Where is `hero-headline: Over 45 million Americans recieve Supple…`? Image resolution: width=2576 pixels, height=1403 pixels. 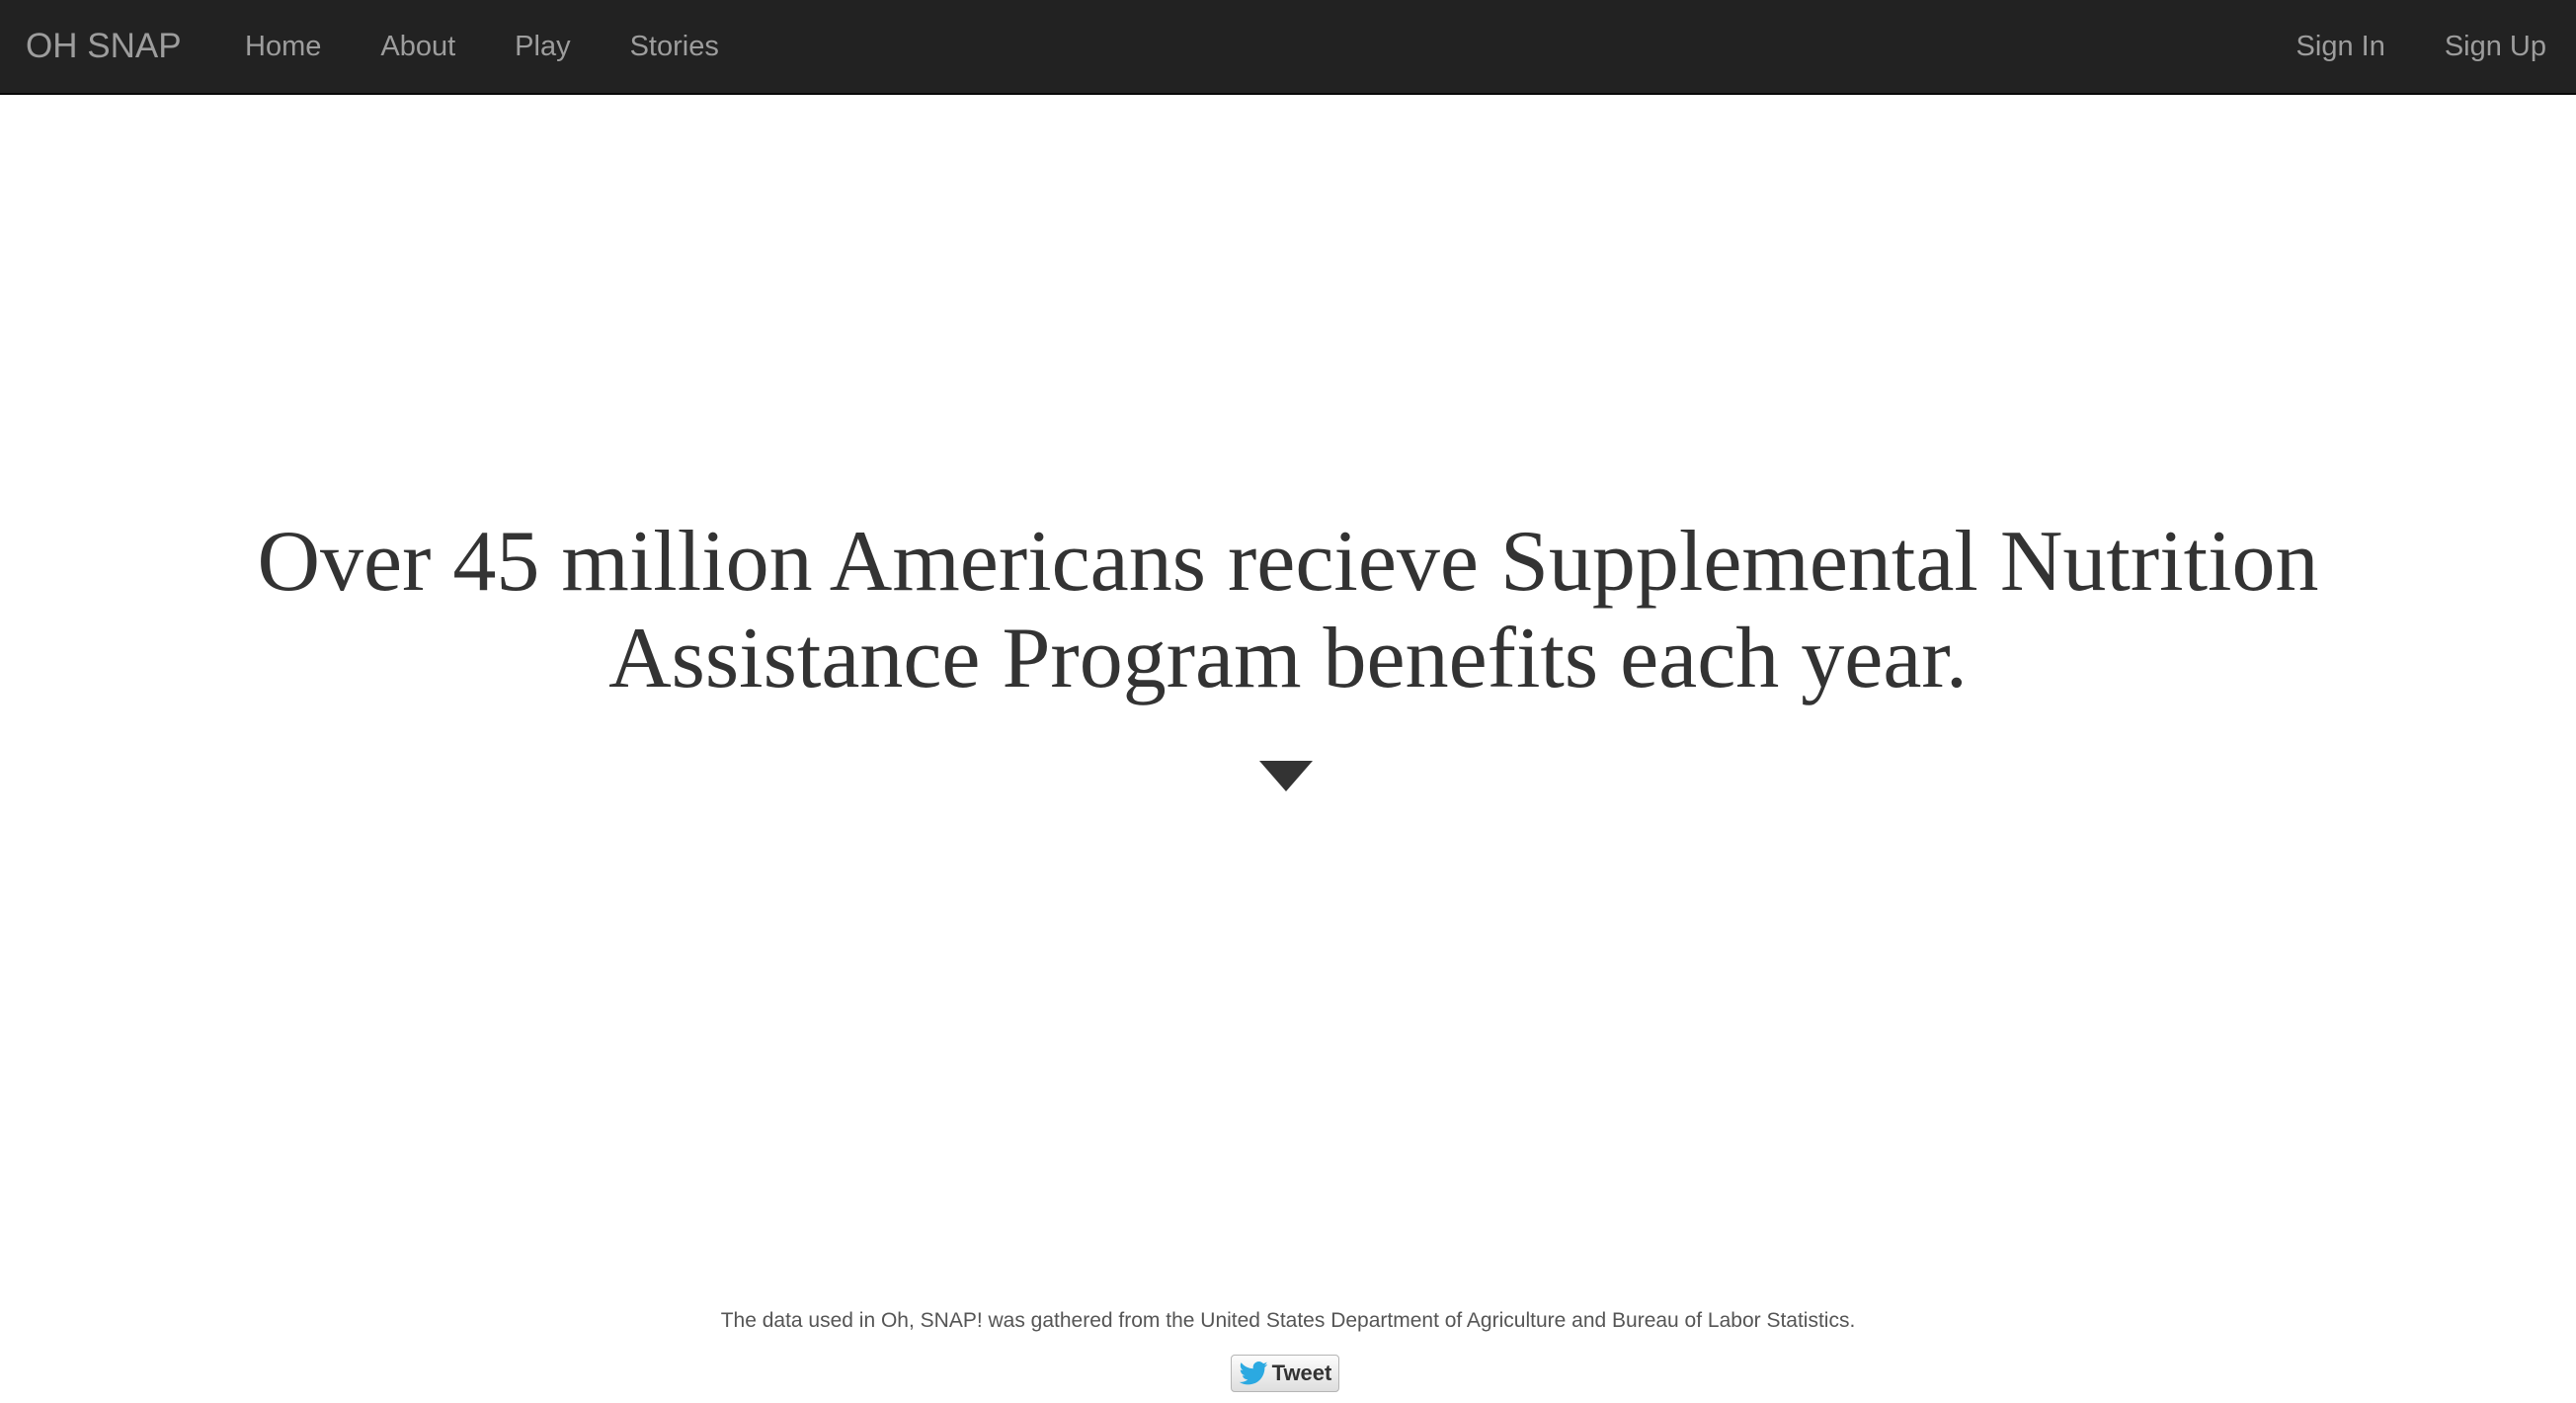 hero-headline: Over 45 million Americans recieve Supple… is located at coordinates (1288, 610).